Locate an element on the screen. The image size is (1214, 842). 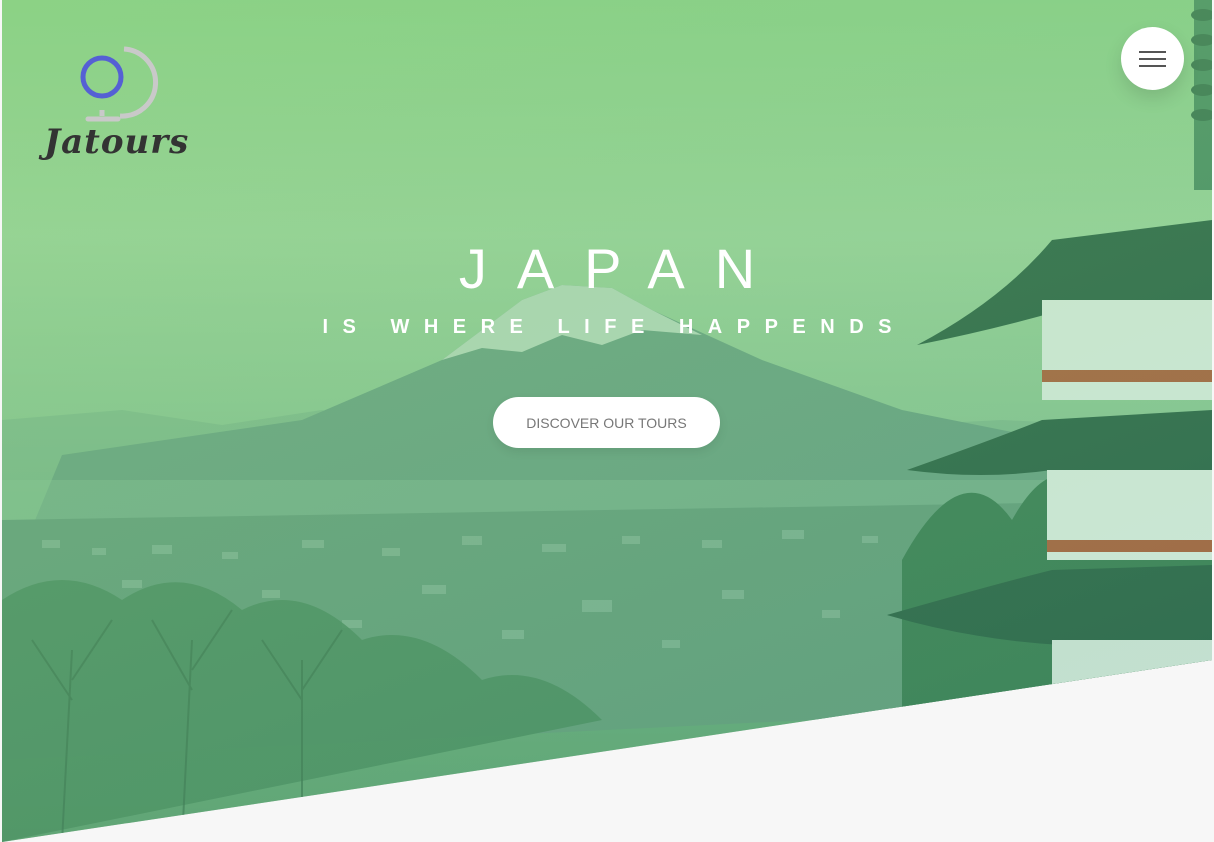
globe-icon is located at coordinates (119, 84).